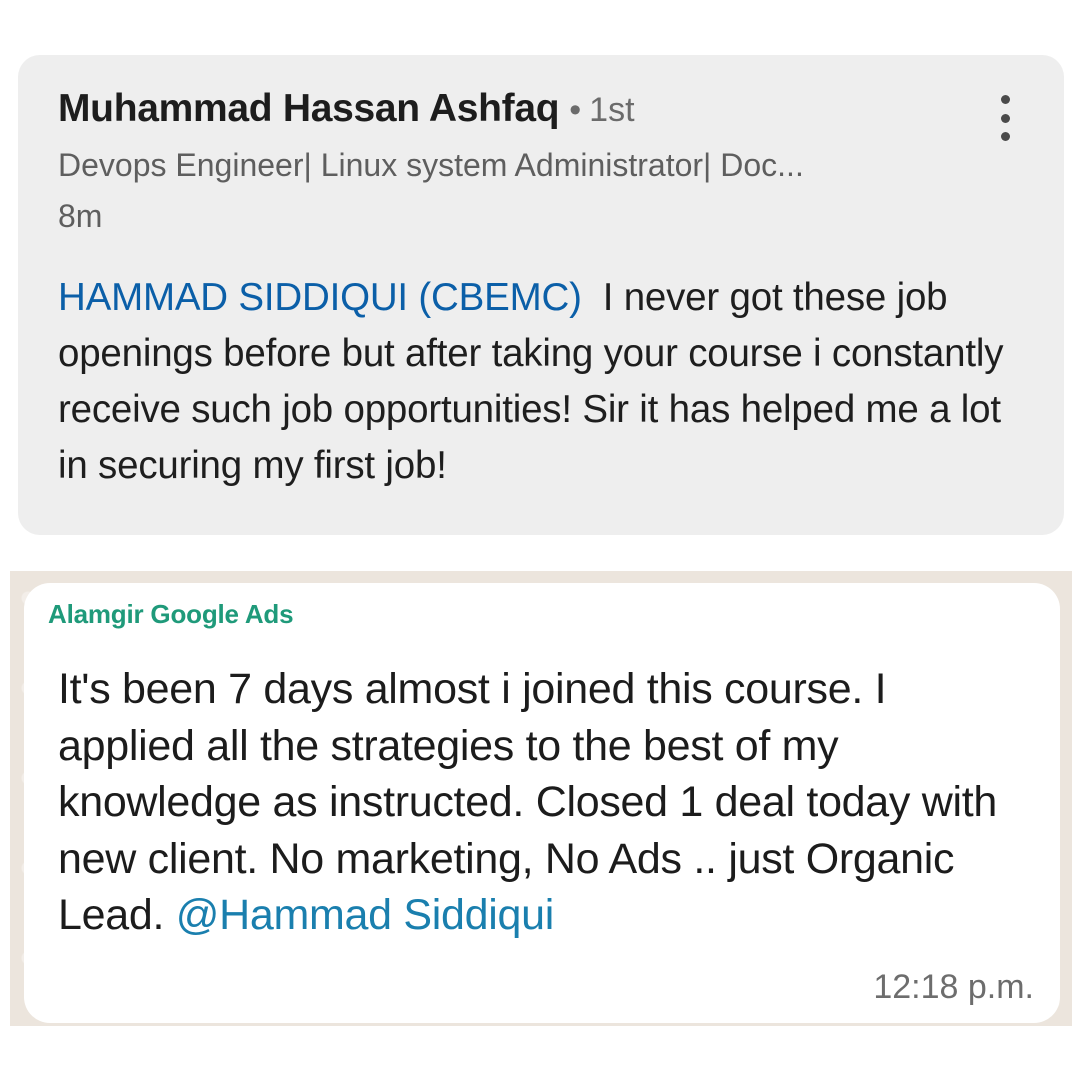 This screenshot has height=1080, width=1080. I want to click on comment-mention-link: HAMMAD SIDDIQUI (CBEMC), so click(320, 297).